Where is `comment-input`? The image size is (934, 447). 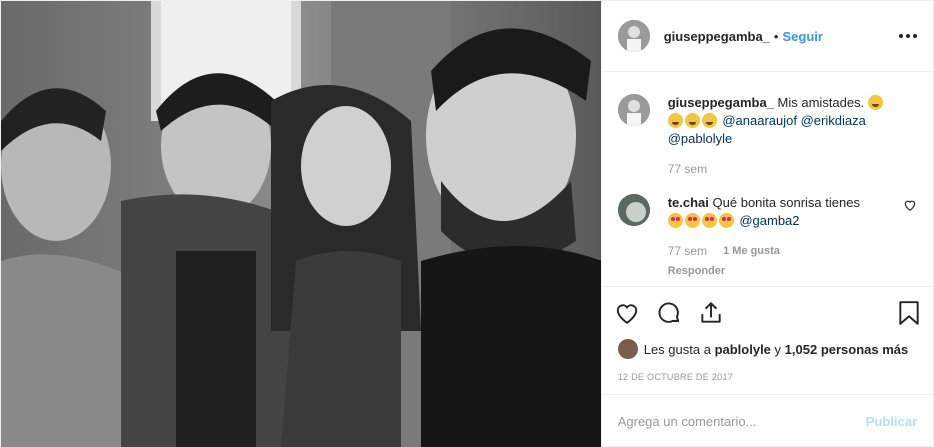
comment-input is located at coordinates (741, 421).